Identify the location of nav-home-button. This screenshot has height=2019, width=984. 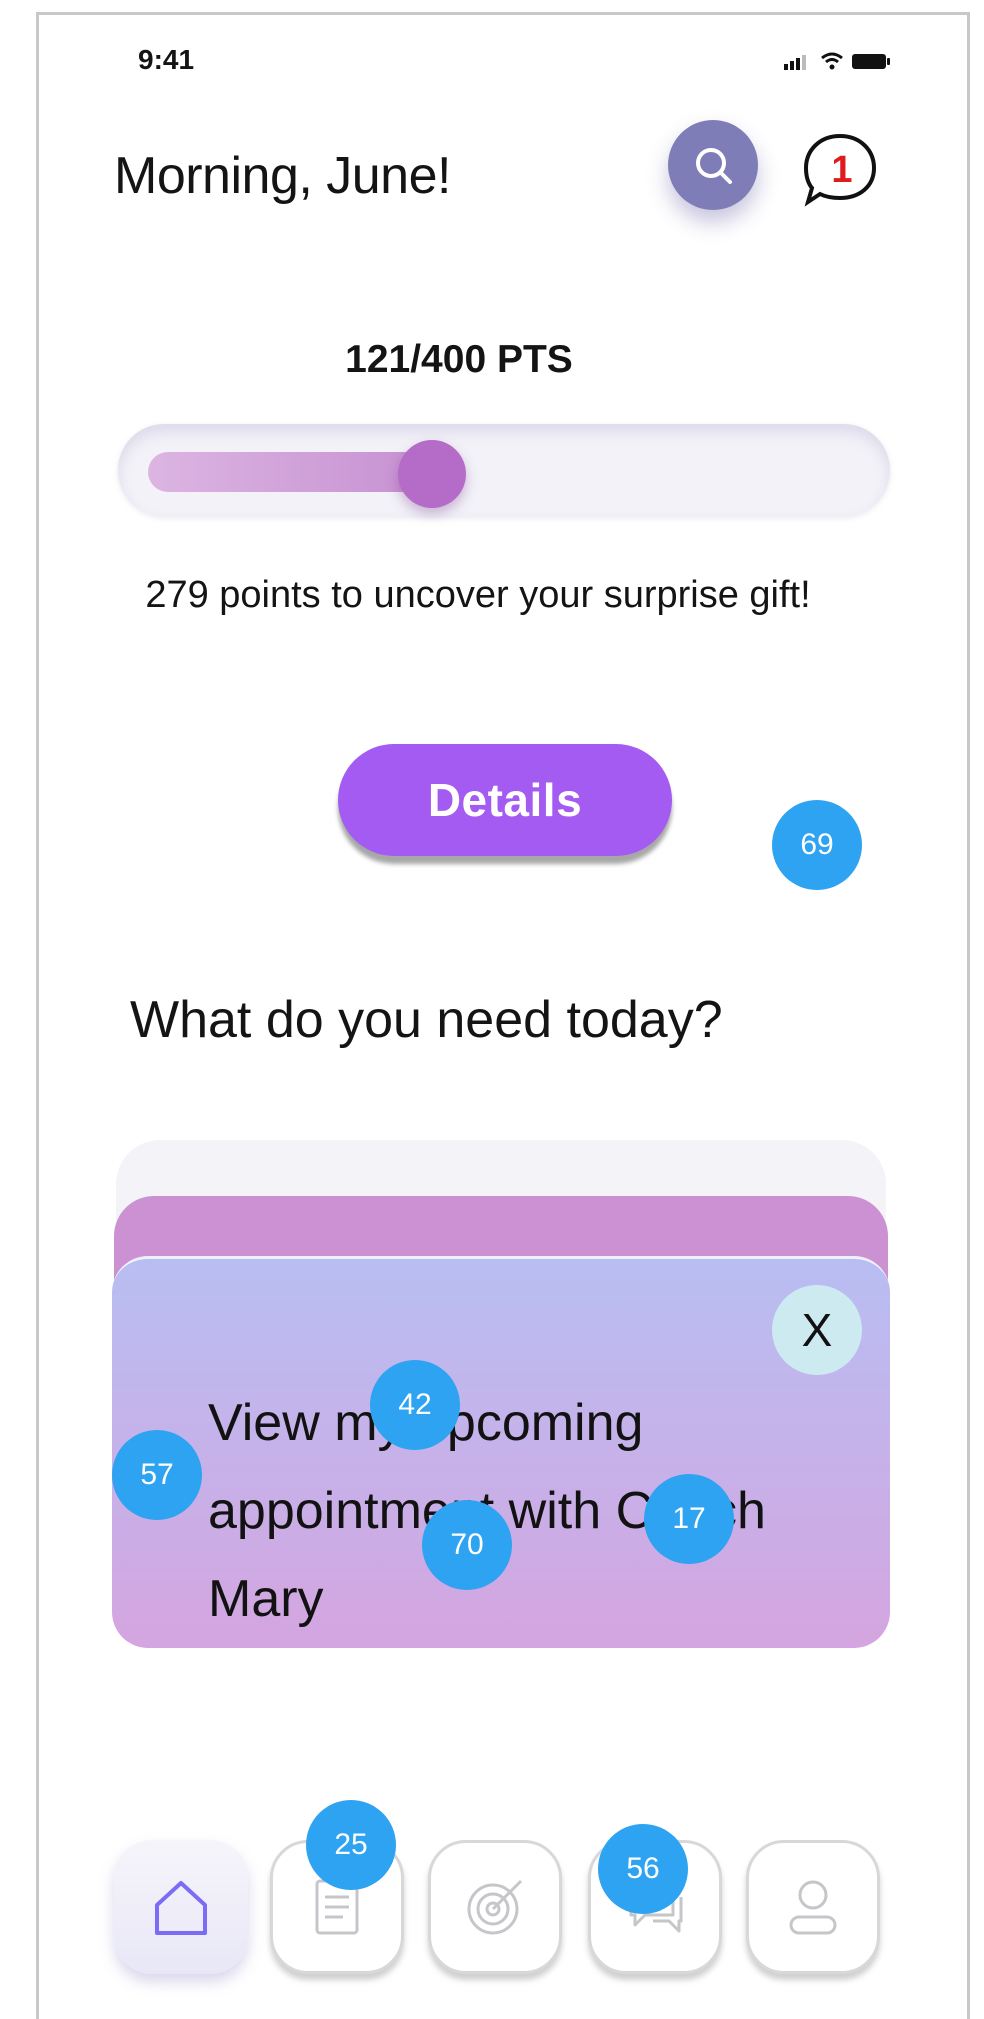
(181, 1907).